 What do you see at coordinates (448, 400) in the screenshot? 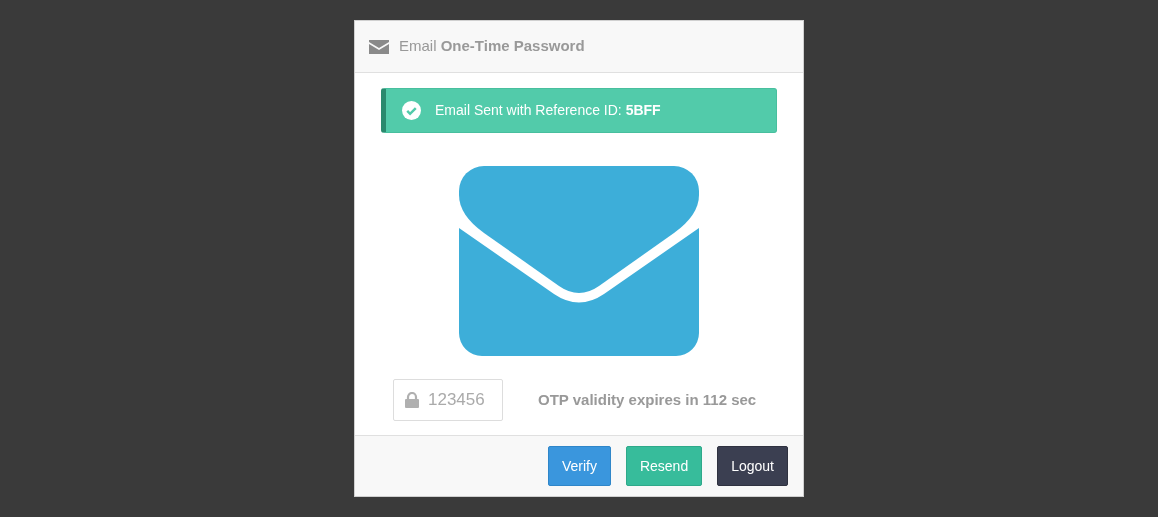
I see `otp-input: 123456` at bounding box center [448, 400].